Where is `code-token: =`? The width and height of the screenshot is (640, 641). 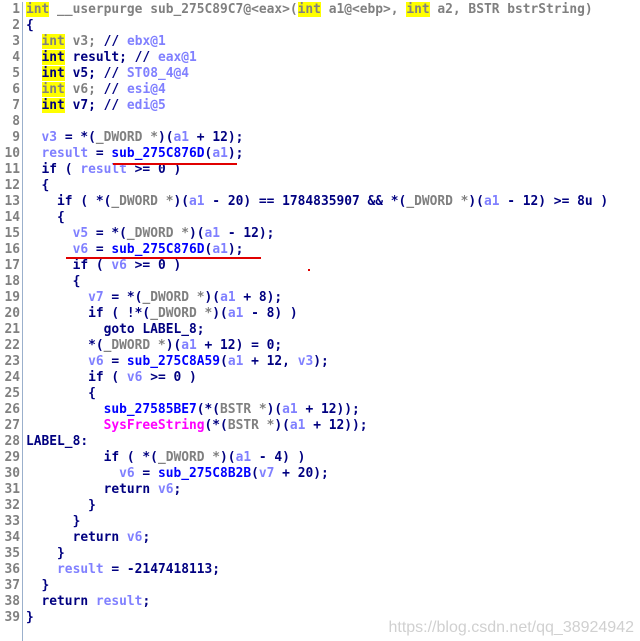
code-token: = is located at coordinates (115, 361).